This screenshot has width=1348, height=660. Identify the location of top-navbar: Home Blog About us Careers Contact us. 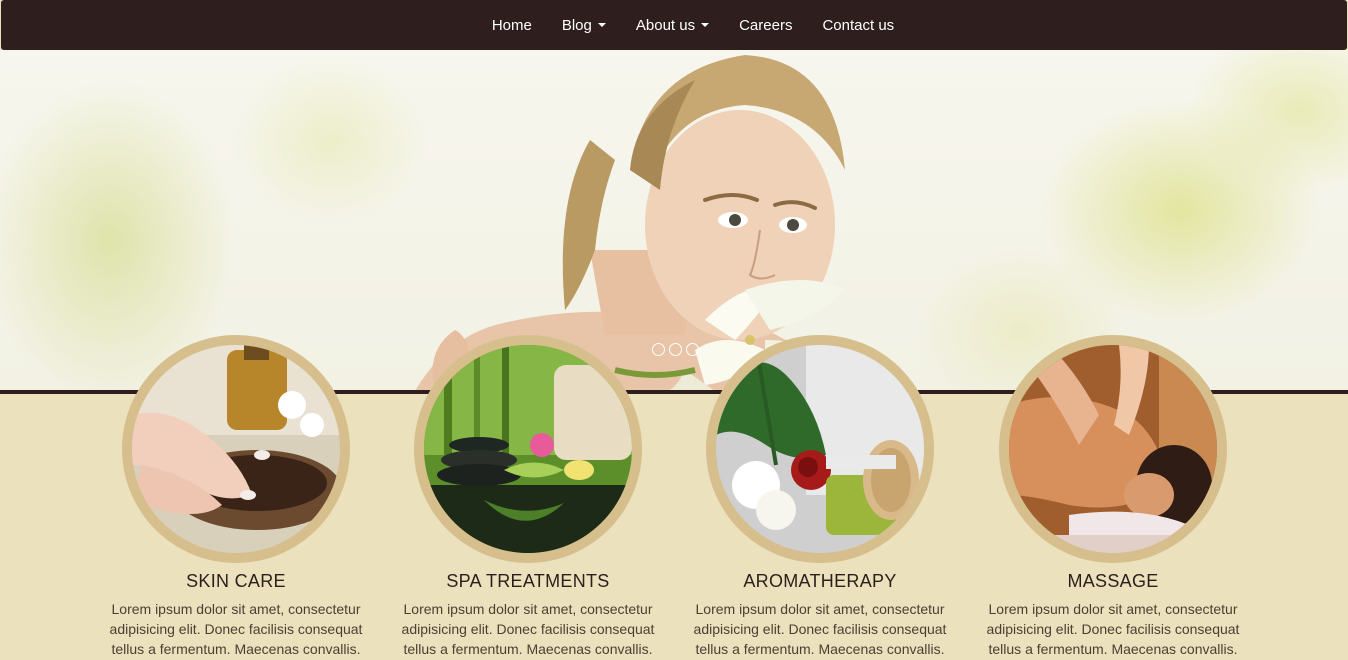
(674, 25).